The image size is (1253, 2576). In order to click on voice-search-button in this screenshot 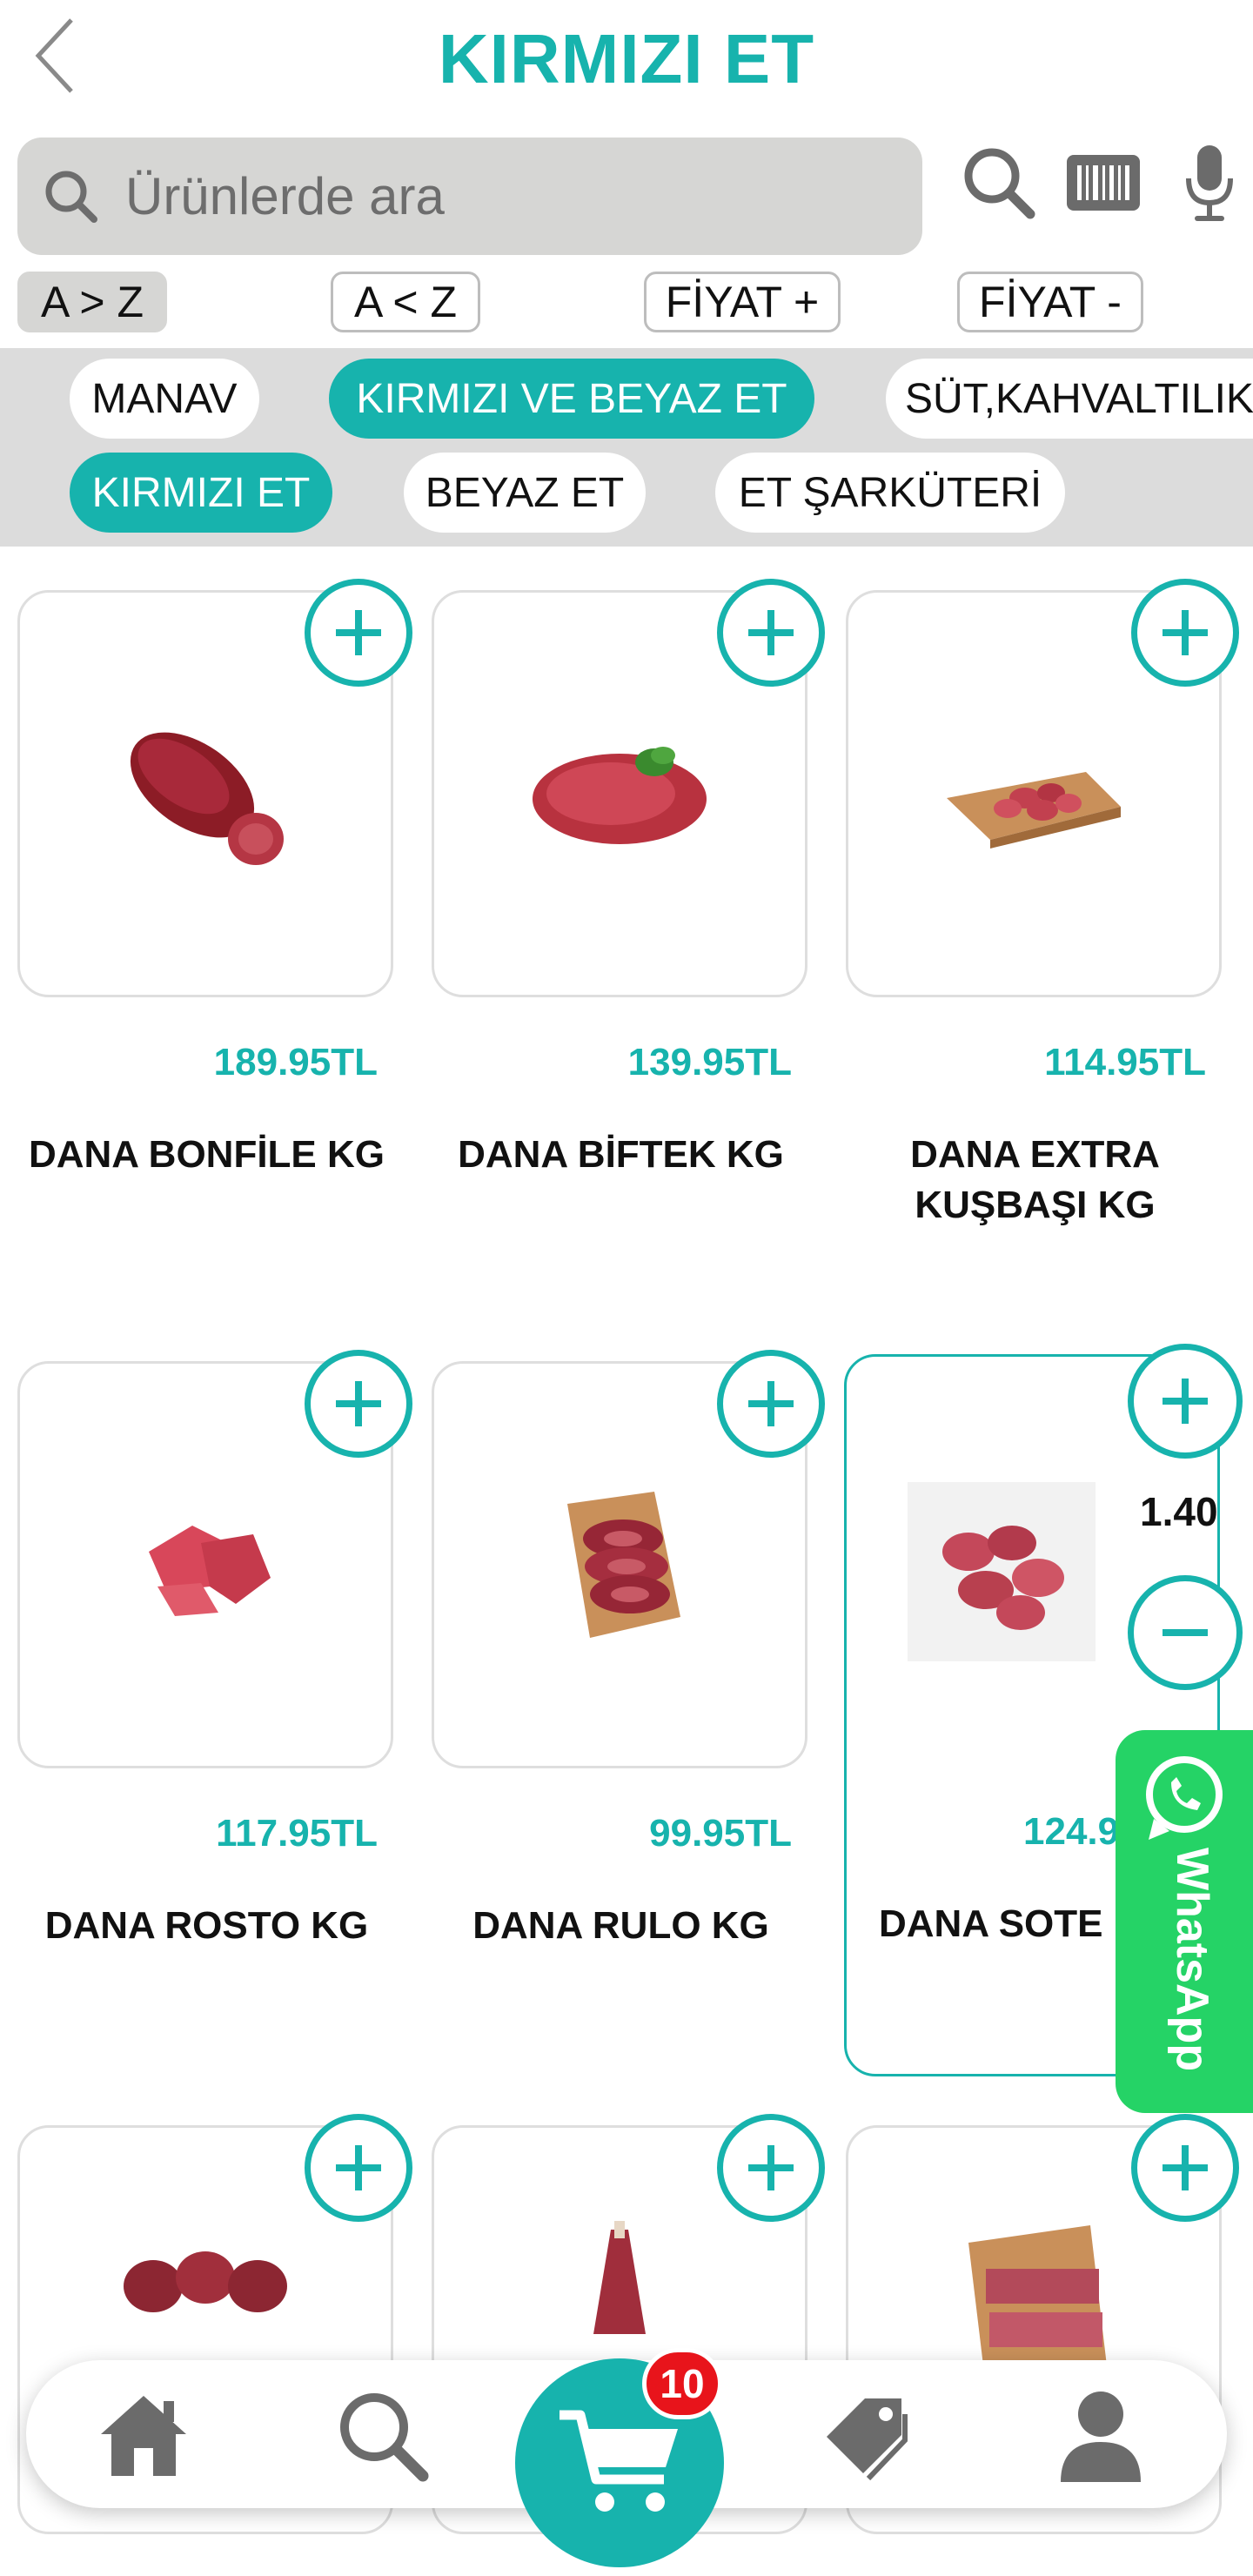, I will do `click(1209, 182)`.